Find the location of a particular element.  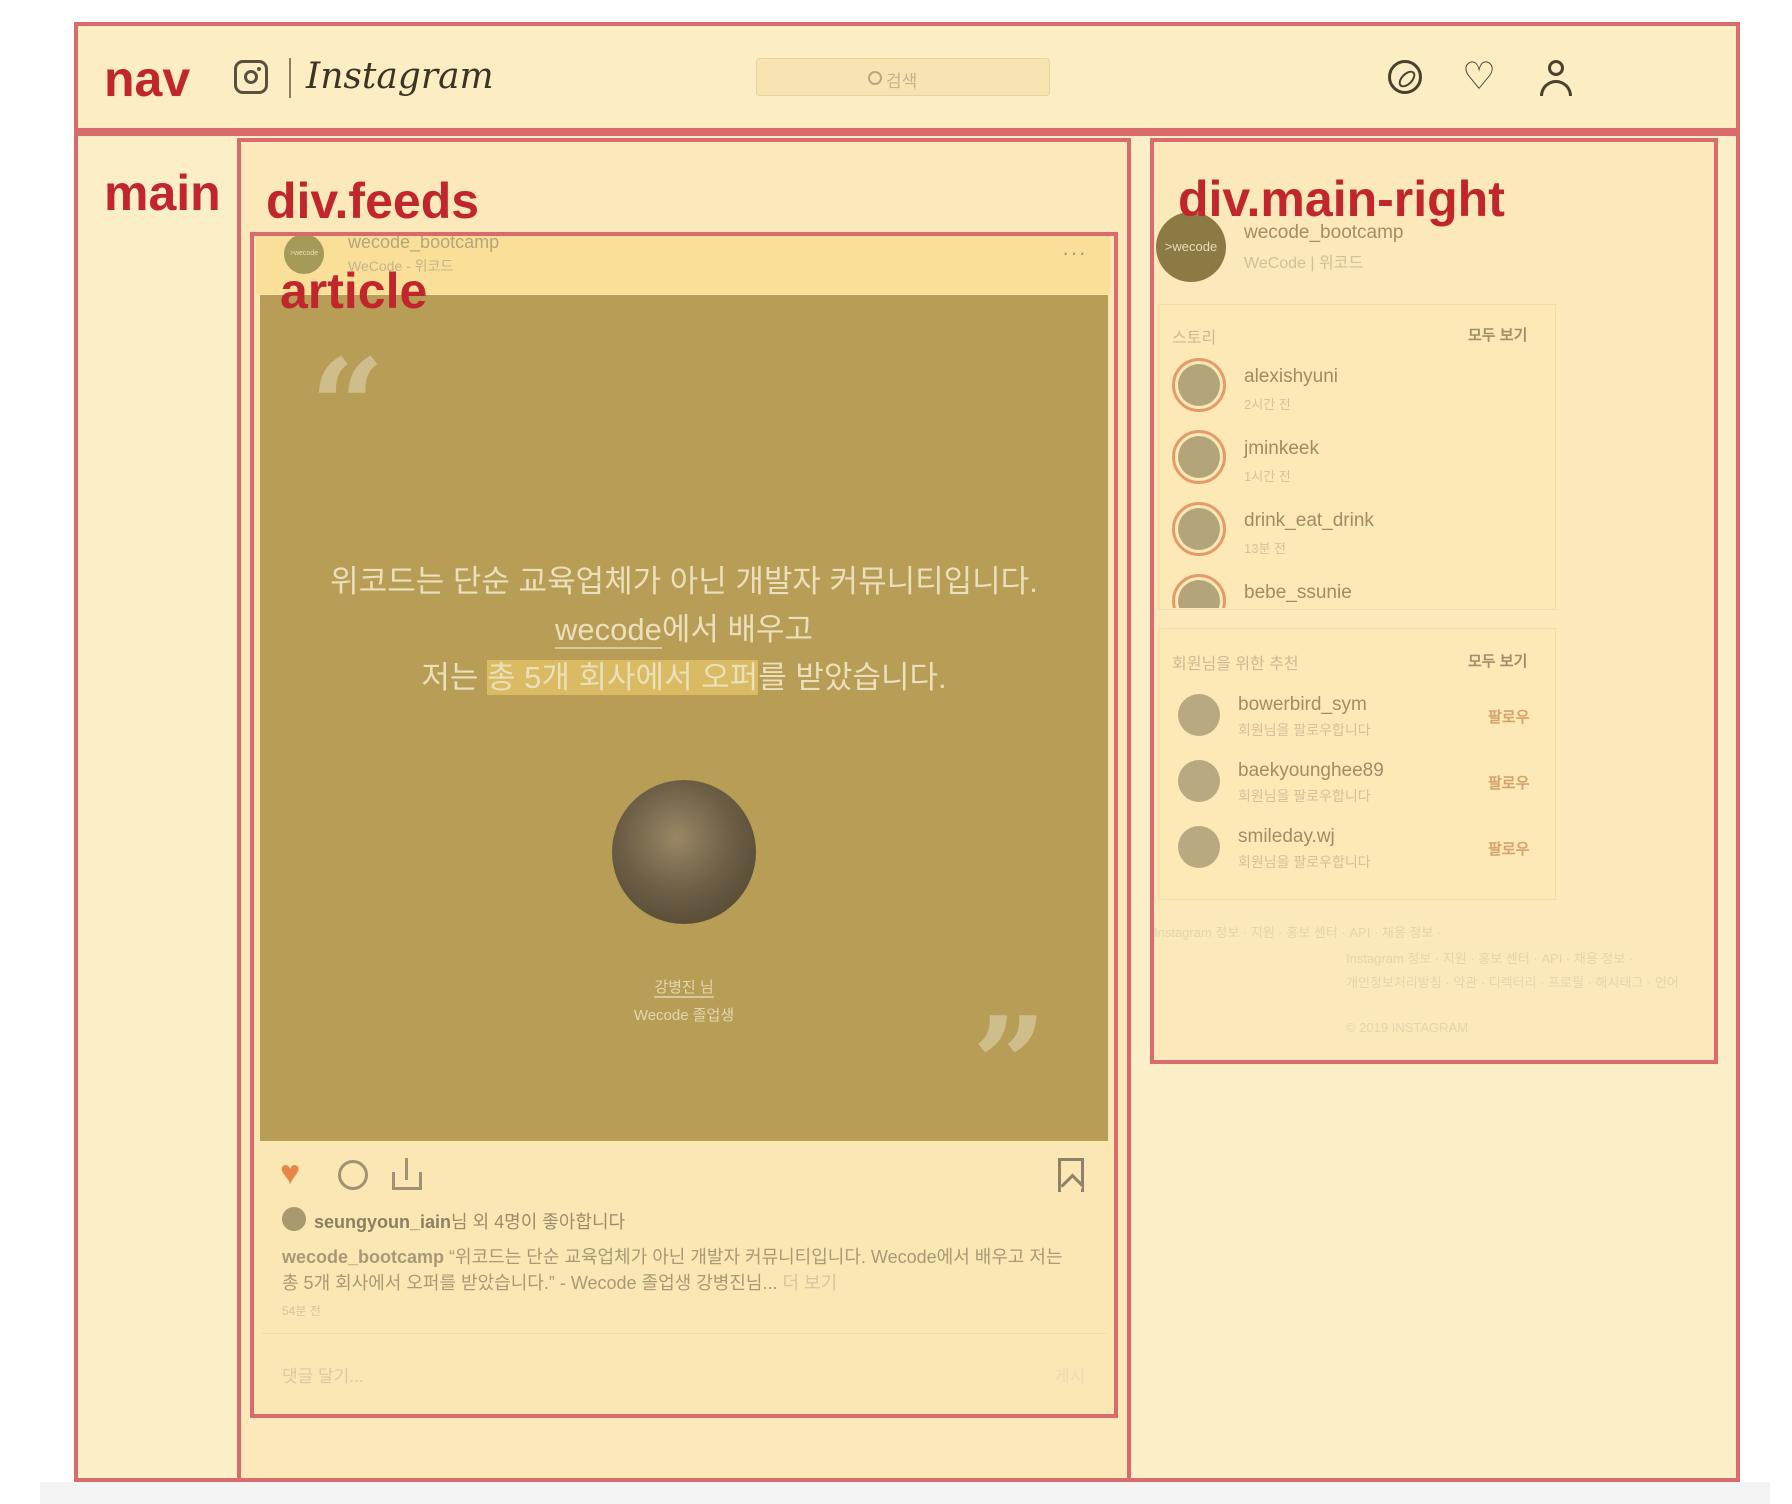

feeds-annotation-label: div.feeds is located at coordinates (373, 201).